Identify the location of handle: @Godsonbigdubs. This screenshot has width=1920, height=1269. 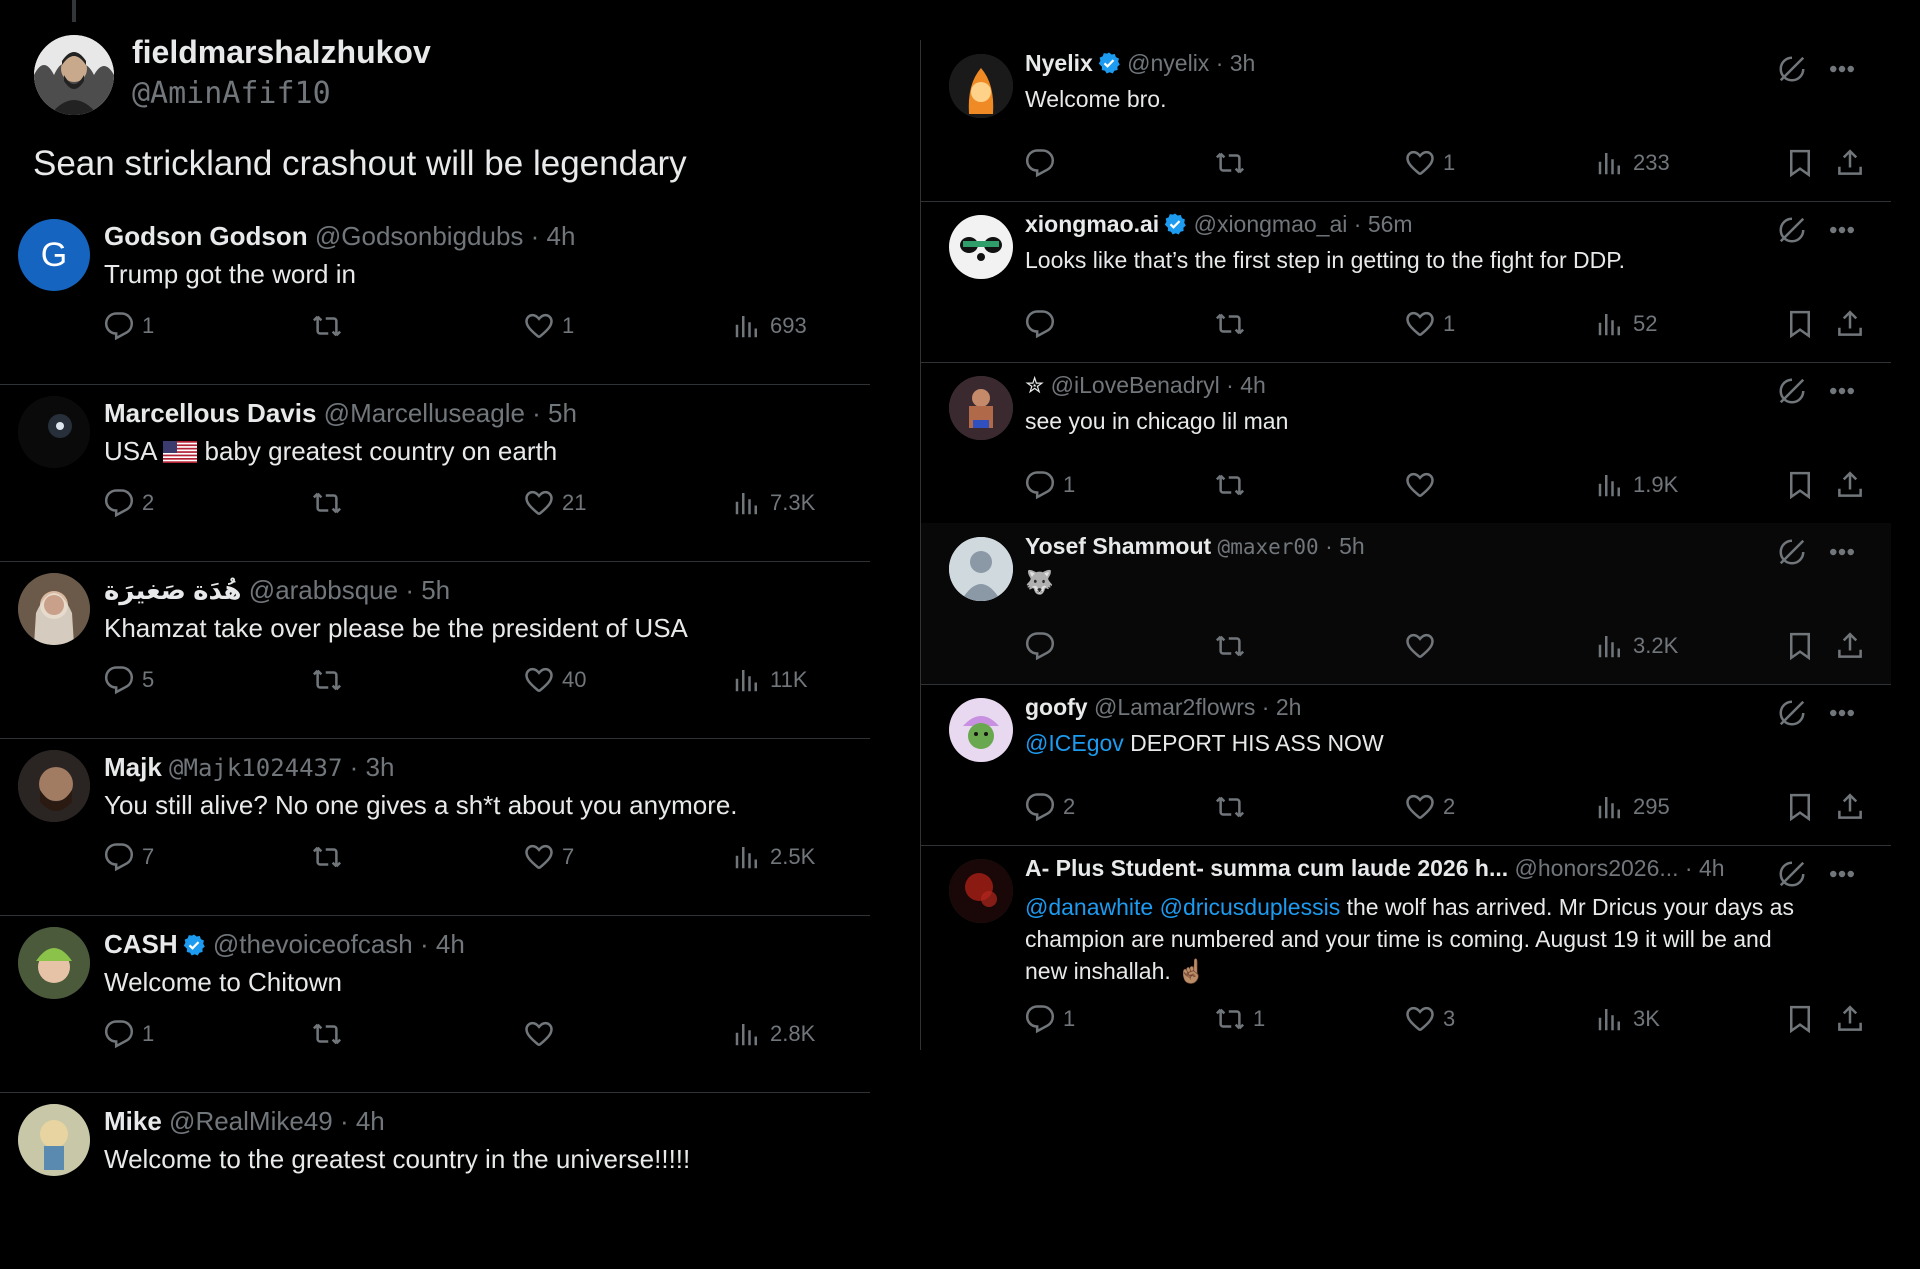
(419, 236).